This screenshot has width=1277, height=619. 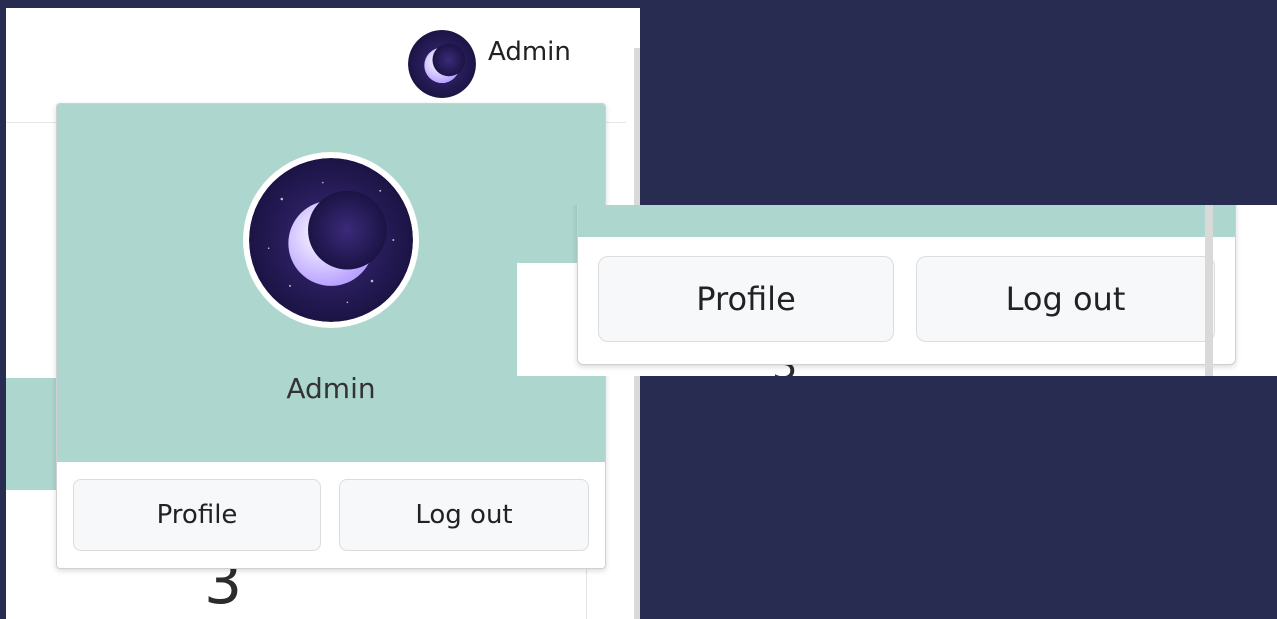 What do you see at coordinates (906, 221) in the screenshot?
I see `user-dropdown-header` at bounding box center [906, 221].